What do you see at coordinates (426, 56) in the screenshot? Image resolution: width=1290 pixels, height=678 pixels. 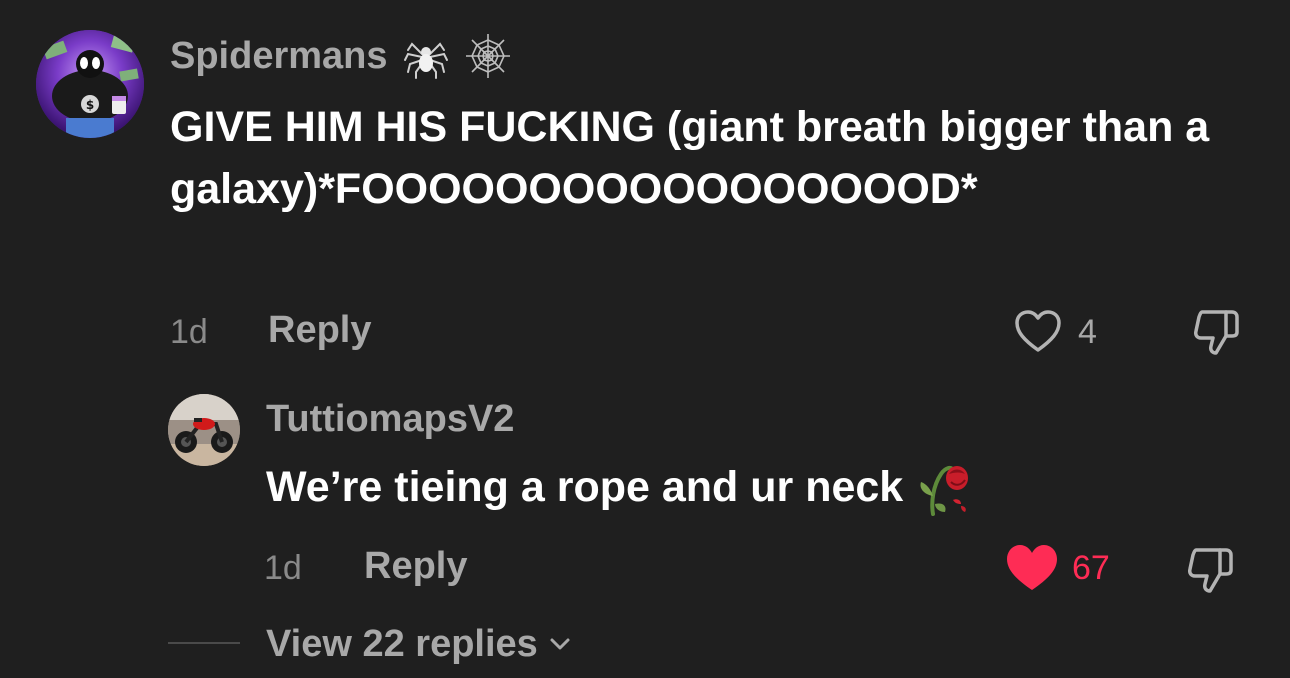 I see `spider-icon` at bounding box center [426, 56].